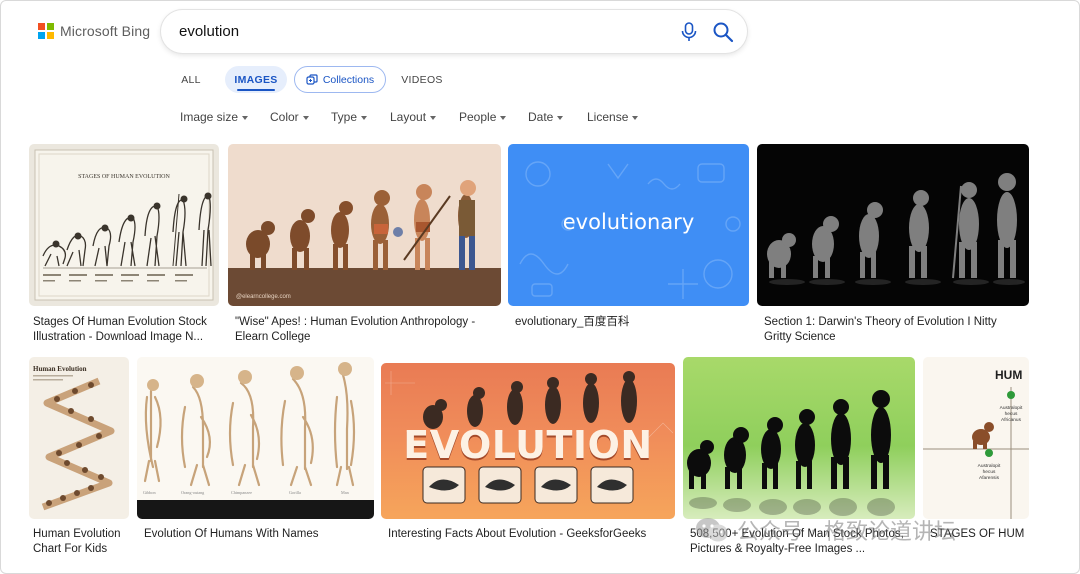 The height and width of the screenshot is (574, 1080). What do you see at coordinates (60, 369) in the screenshot?
I see `tile-inner-title: Human Evolution` at bounding box center [60, 369].